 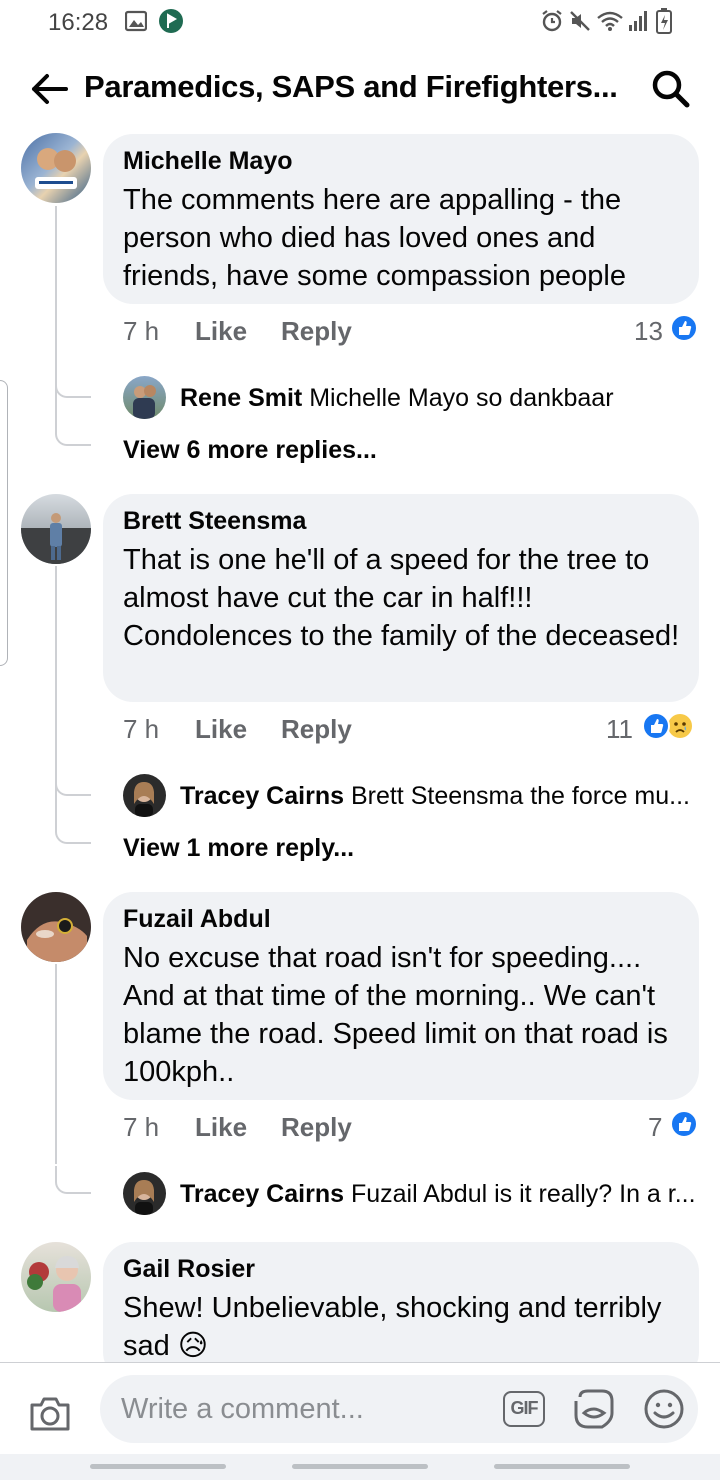 I want to click on alarm-icon, so click(x=552, y=21).